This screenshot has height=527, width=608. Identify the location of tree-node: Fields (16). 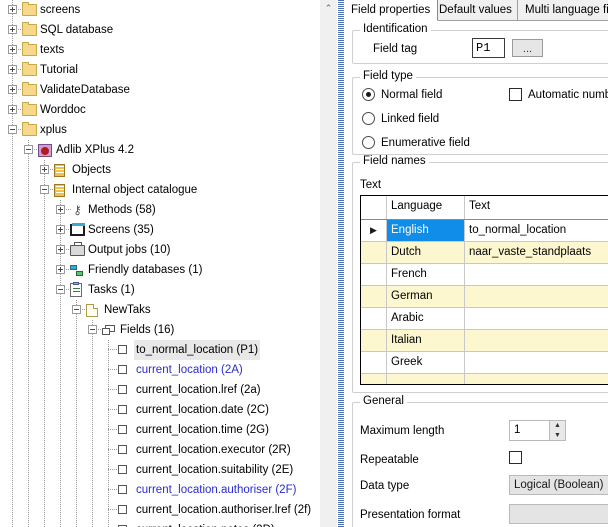
(160, 330).